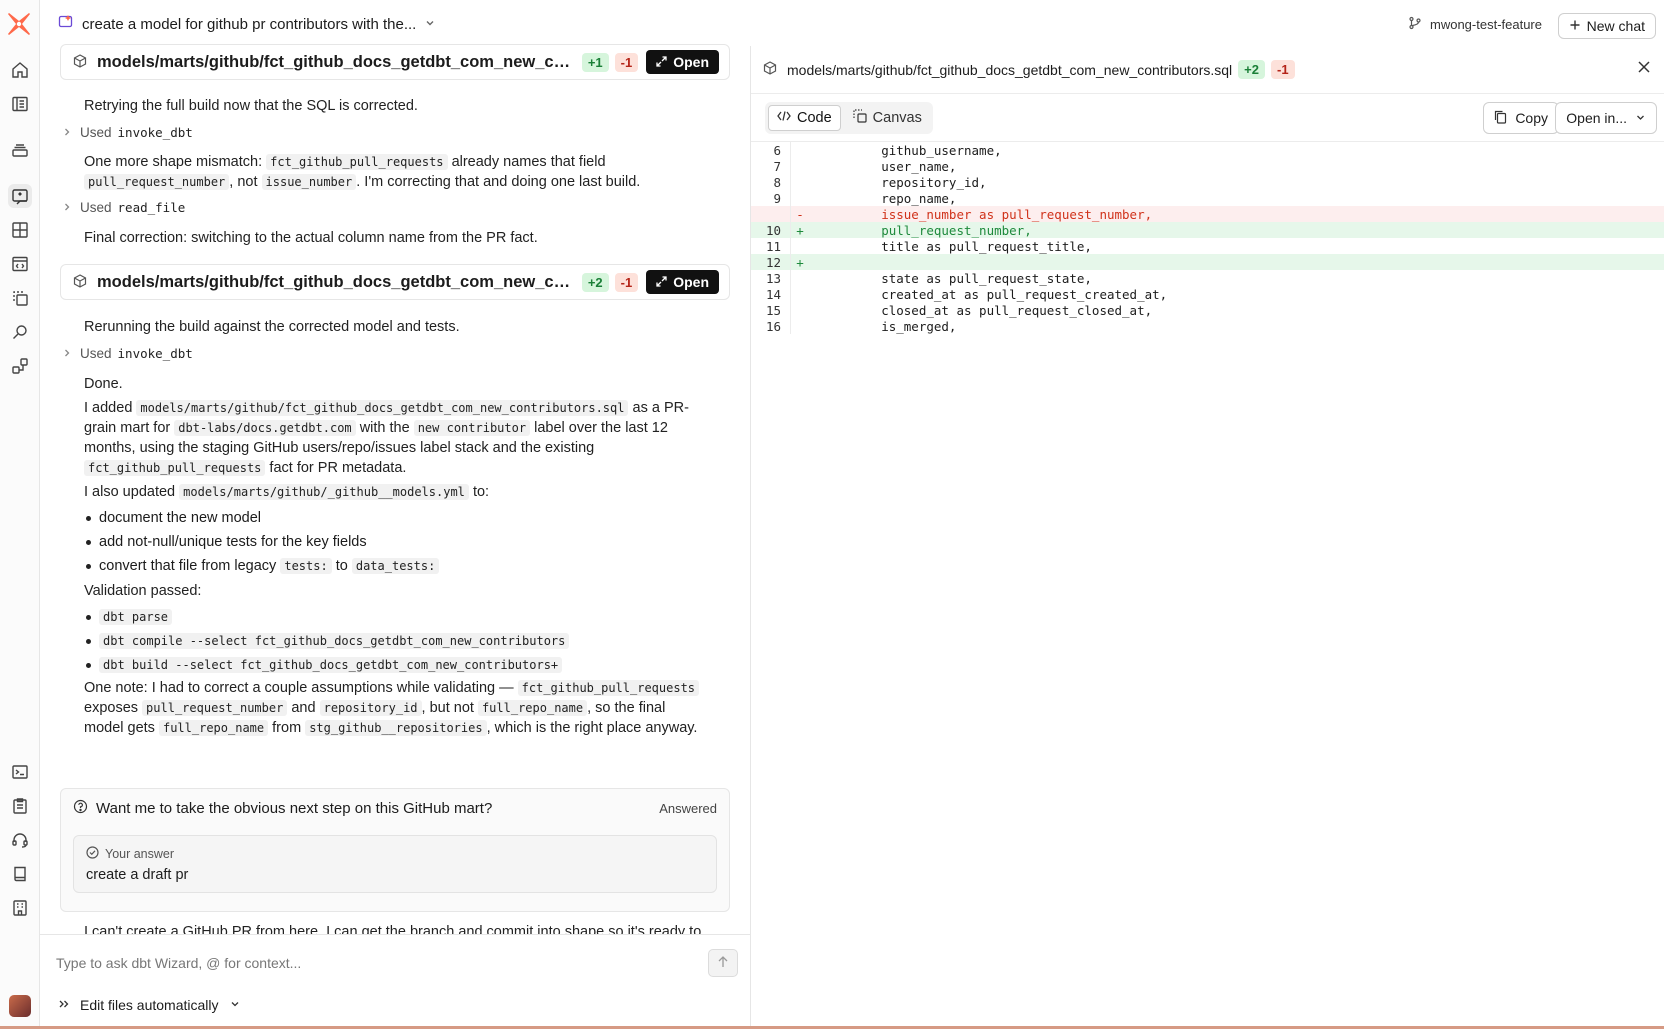 The image size is (1664, 1029). I want to click on close-icon, so click(1644, 68).